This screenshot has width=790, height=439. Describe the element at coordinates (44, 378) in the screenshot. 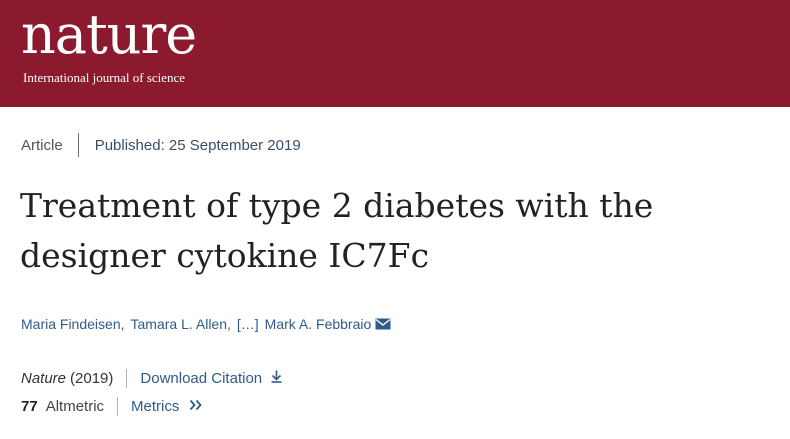

I see `journal-name: Nature` at that location.